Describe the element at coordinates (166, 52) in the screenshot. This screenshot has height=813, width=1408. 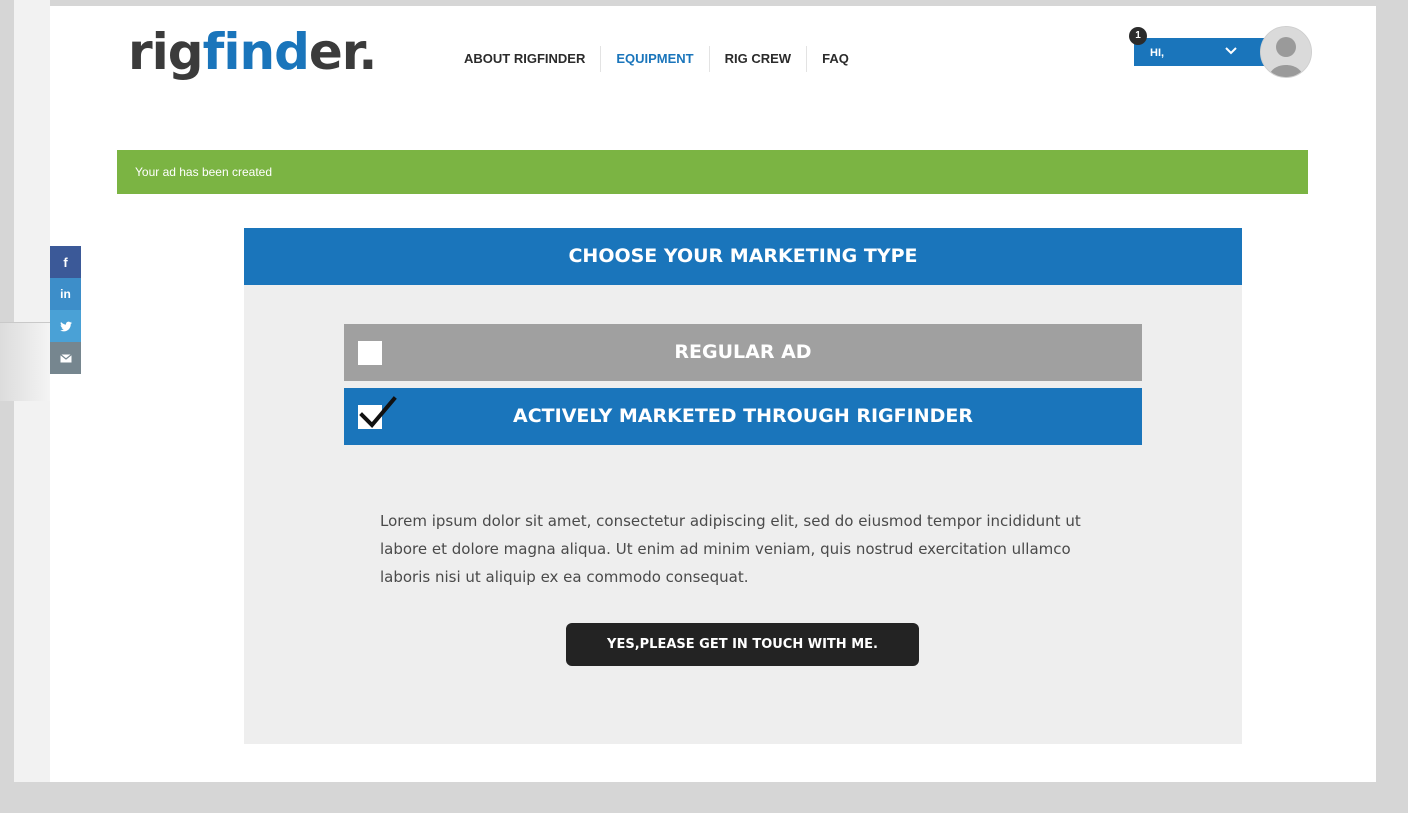
I see `logo-text-rig: rig` at that location.